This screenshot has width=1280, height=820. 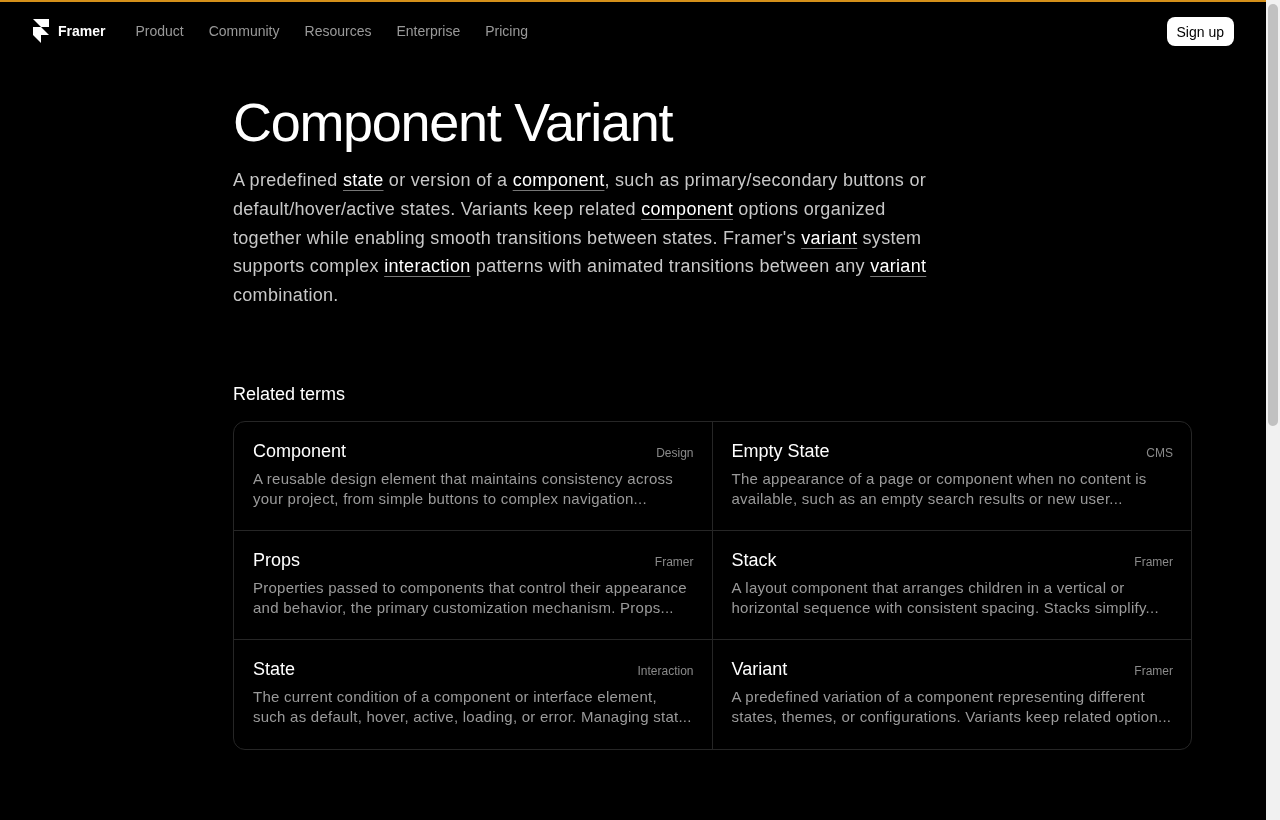 I want to click on nav-link: Community, so click(x=244, y=31).